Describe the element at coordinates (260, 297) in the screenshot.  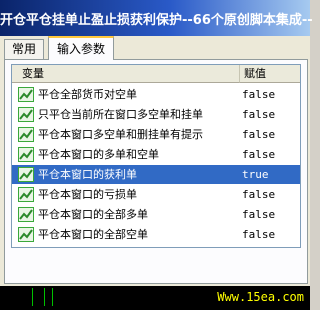
I see `watermark-text: Www.15ea.com` at that location.